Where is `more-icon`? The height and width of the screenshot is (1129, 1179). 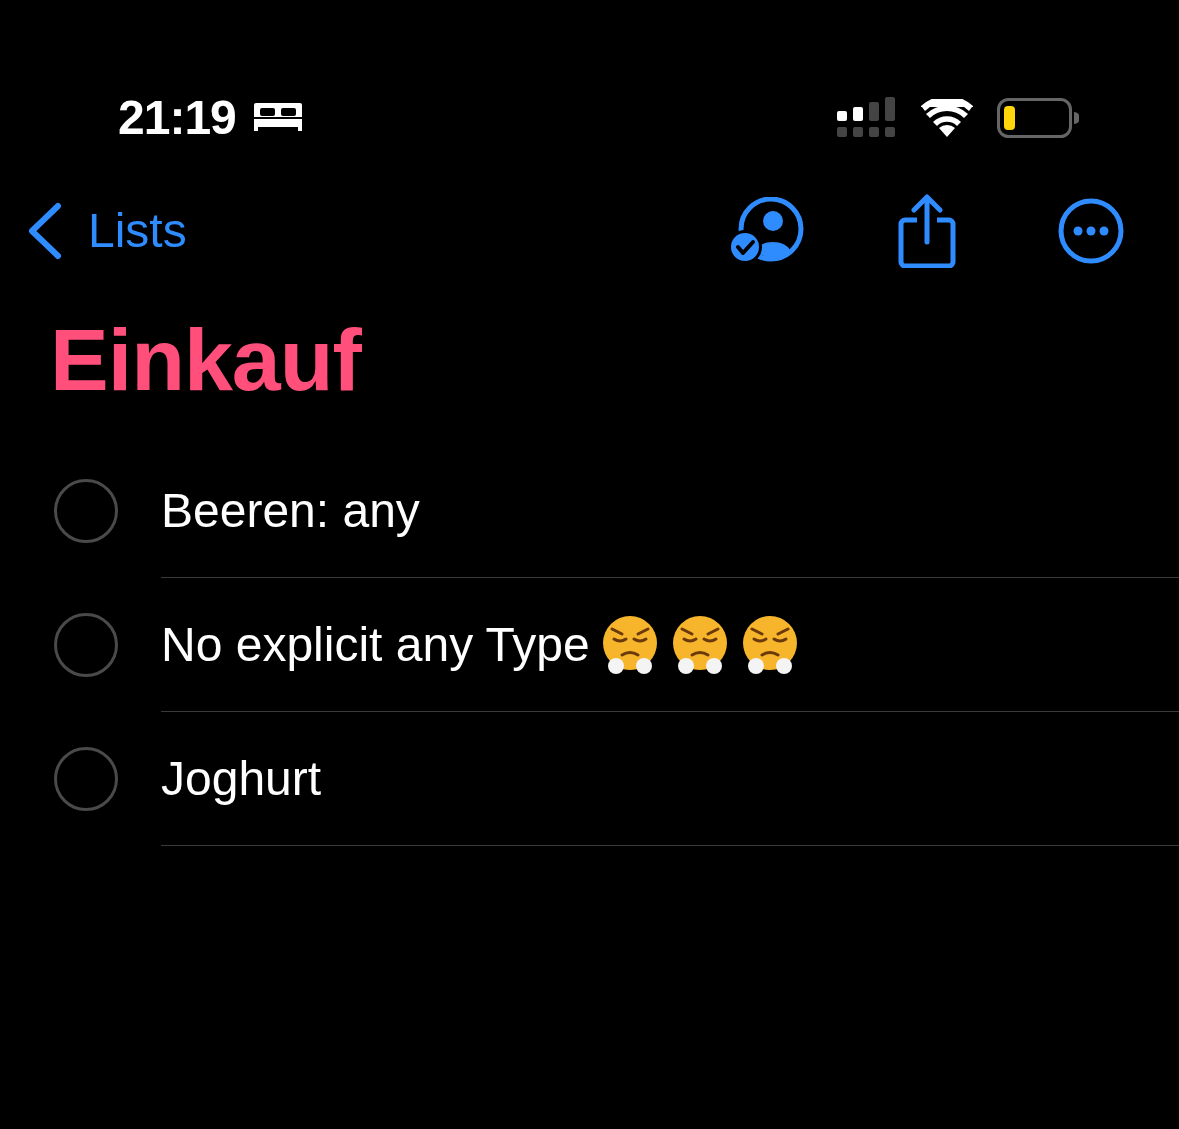
more-icon is located at coordinates (1091, 231).